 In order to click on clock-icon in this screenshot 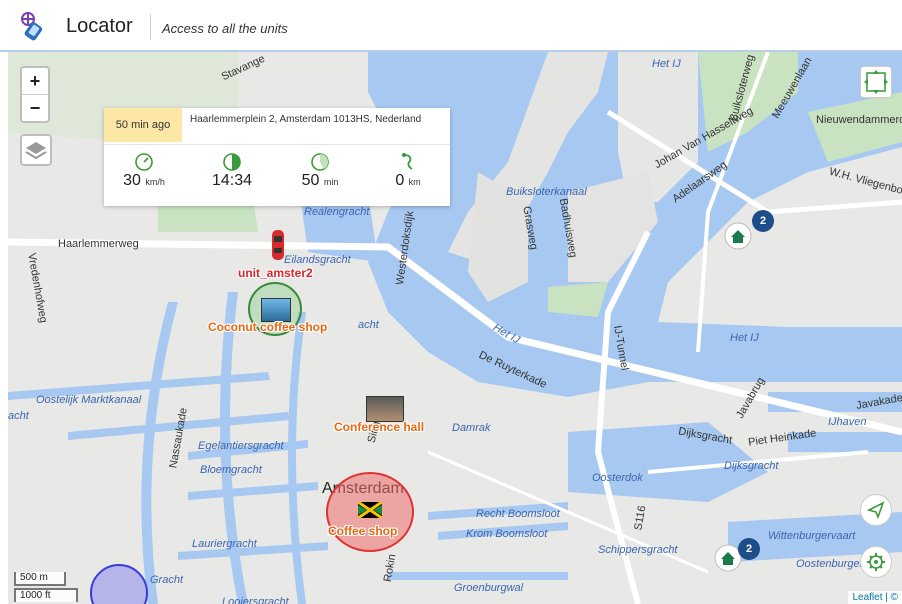, I will do `click(232, 162)`.